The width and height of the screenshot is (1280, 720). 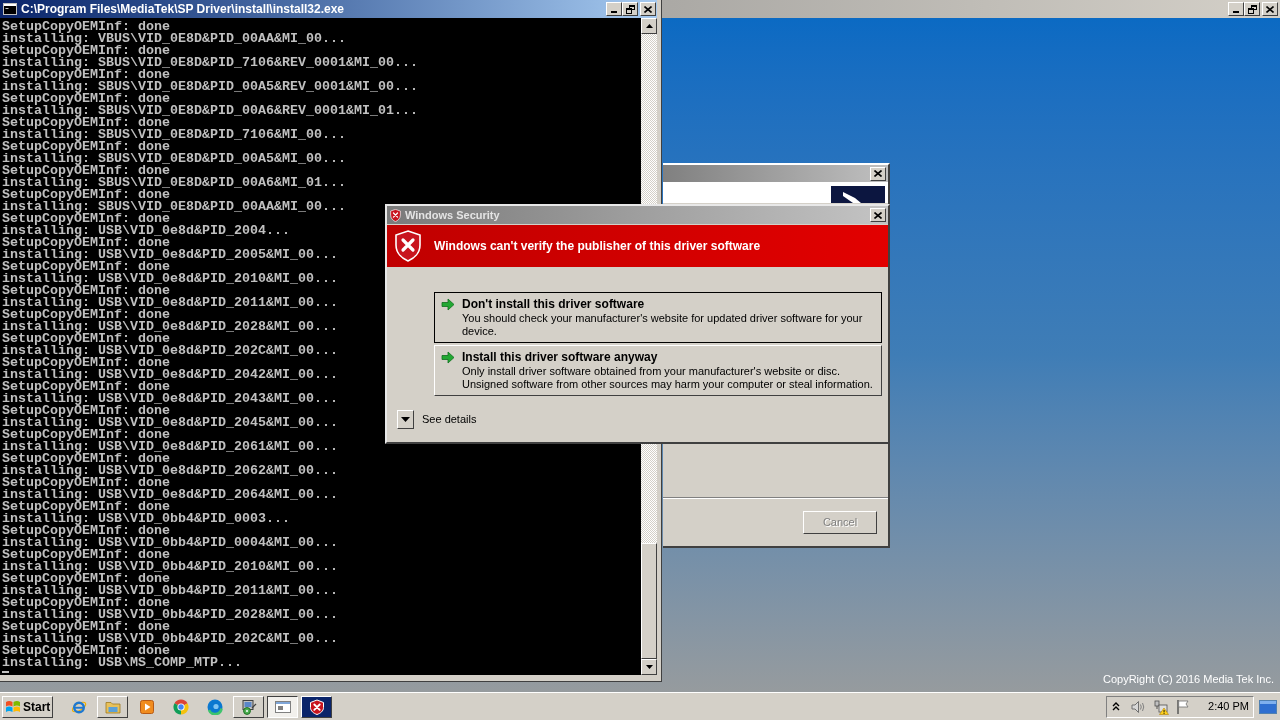 What do you see at coordinates (13, 706) in the screenshot?
I see `start-logo-icon` at bounding box center [13, 706].